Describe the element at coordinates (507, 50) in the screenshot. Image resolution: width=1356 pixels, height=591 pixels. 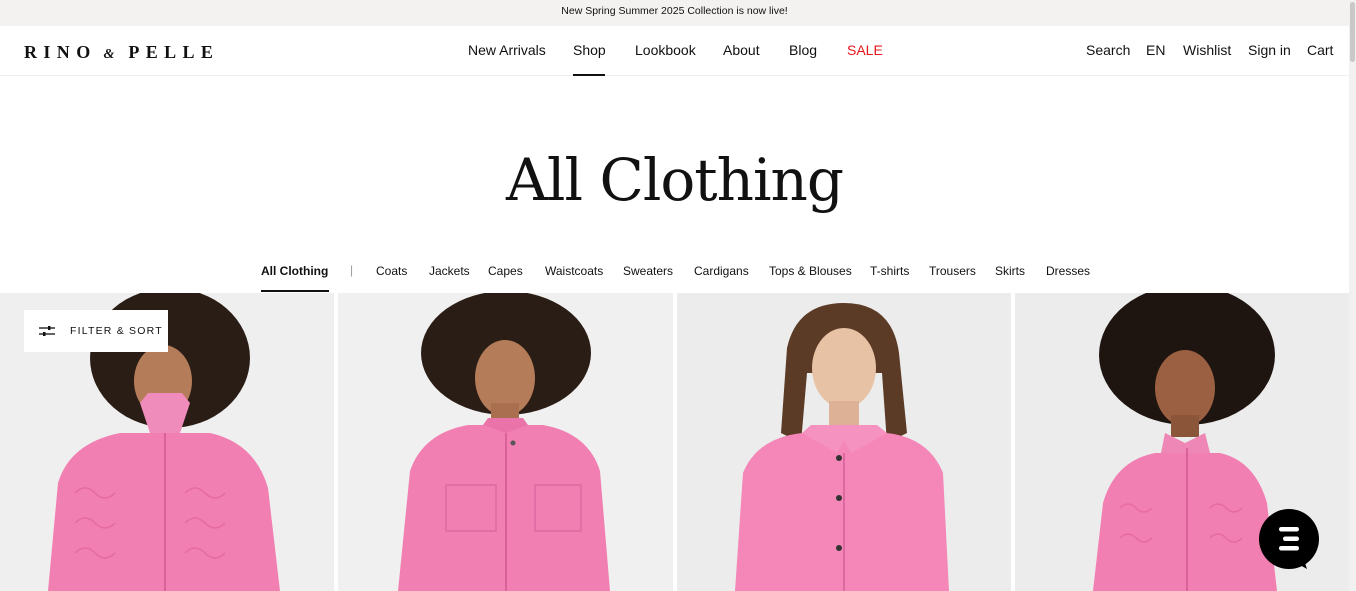
I see `nav-new-arrivals: New Arrivals` at that location.